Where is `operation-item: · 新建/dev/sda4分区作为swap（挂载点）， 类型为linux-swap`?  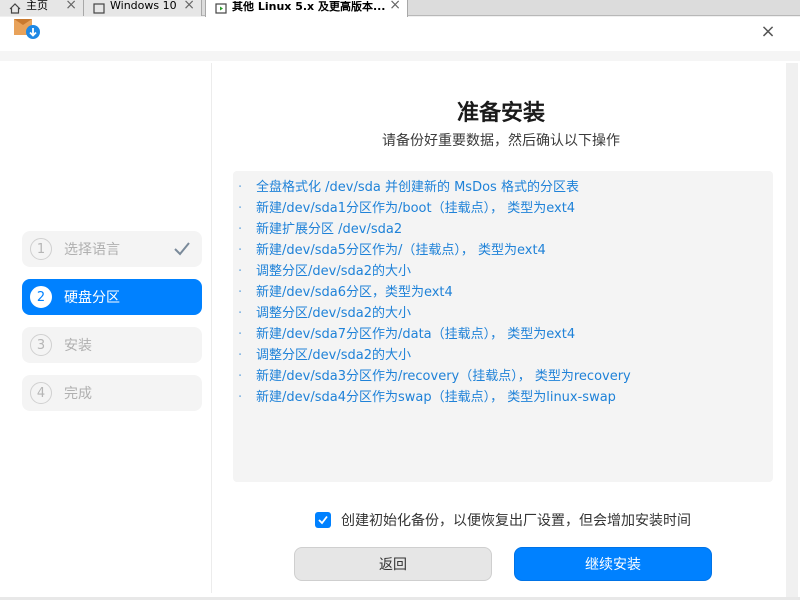 operation-item: · 新建/dev/sda4分区作为swap（挂载点）， 类型为linux-swap is located at coordinates (503, 397).